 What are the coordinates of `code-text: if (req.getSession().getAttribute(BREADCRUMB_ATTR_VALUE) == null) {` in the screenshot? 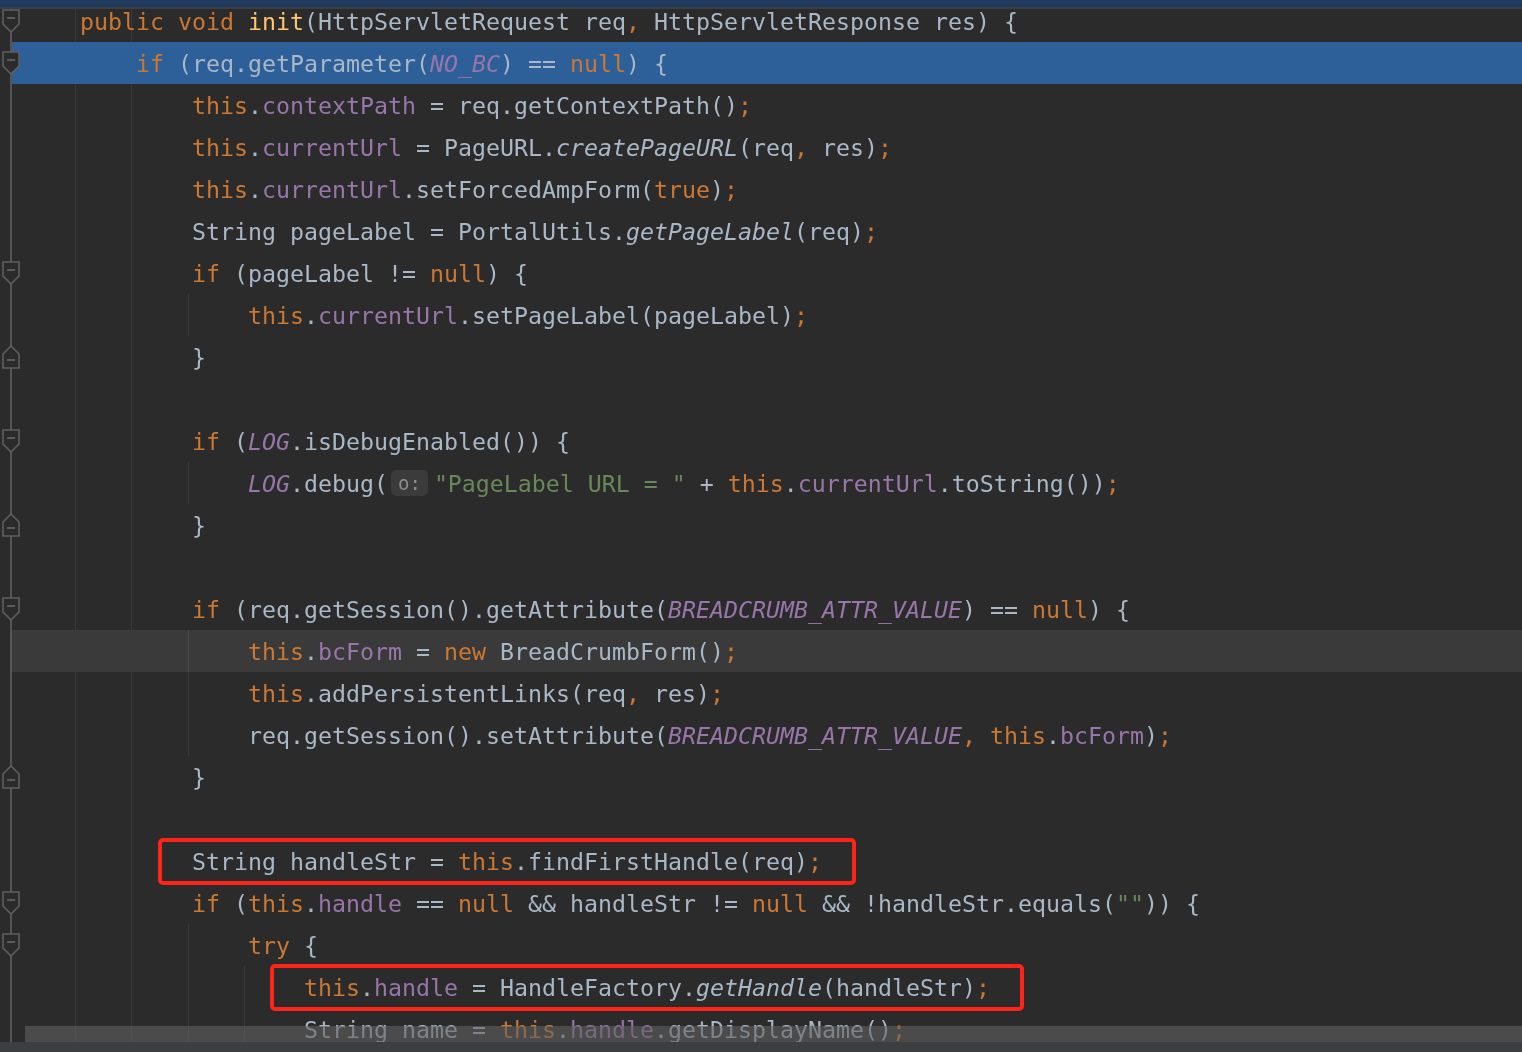 It's located at (661, 609).